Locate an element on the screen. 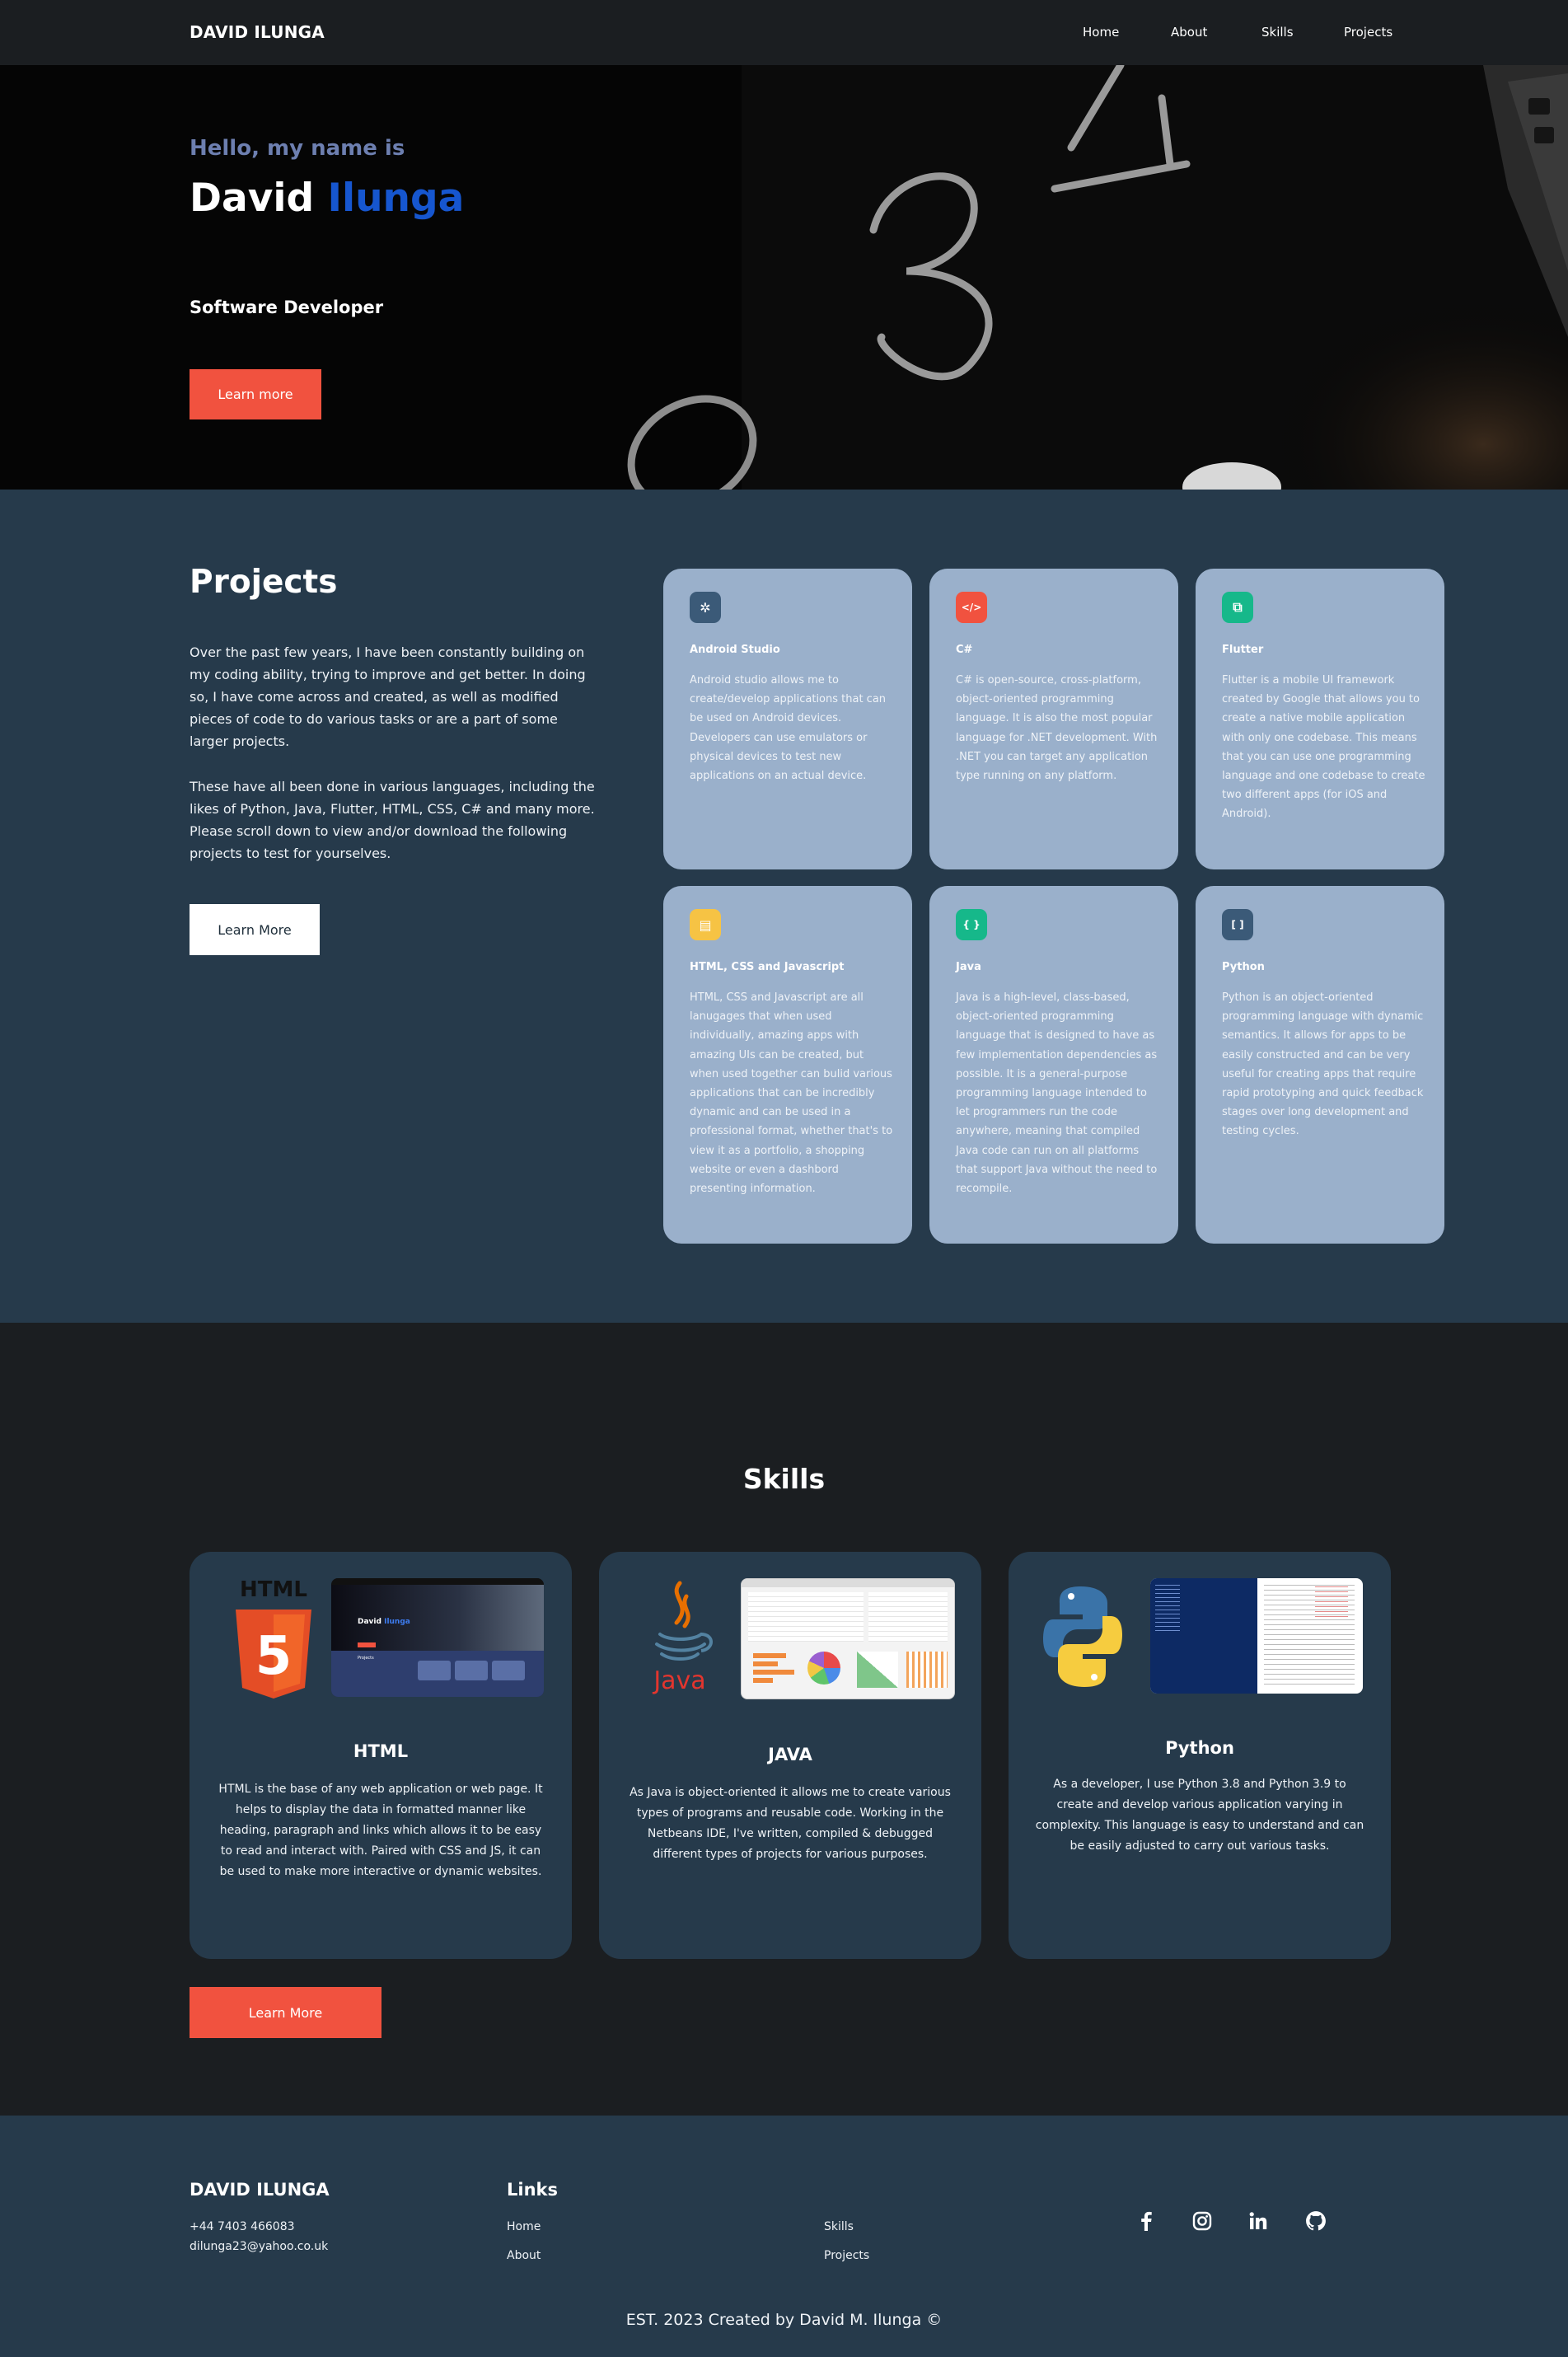  skill-name-java: JAVA is located at coordinates (790, 1755).